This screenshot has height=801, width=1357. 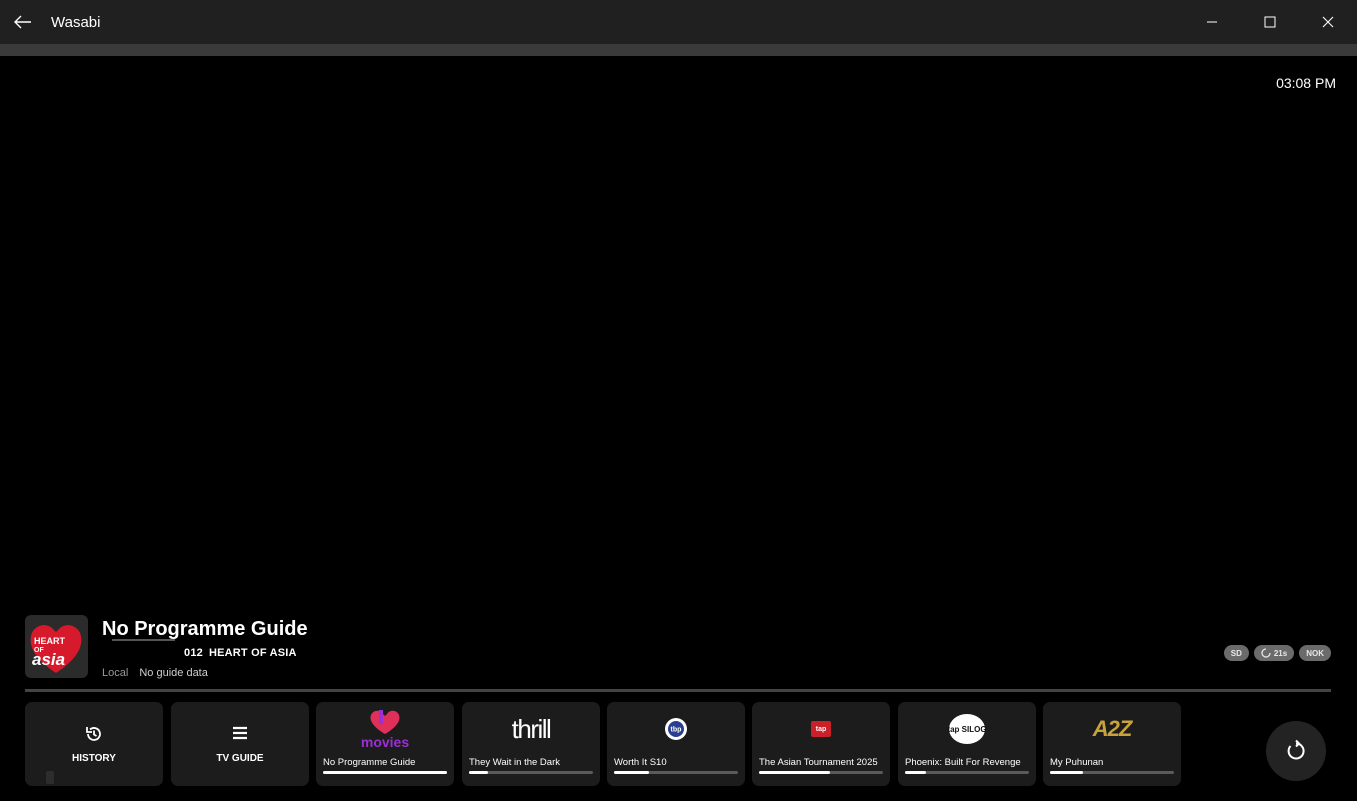 What do you see at coordinates (678, 50) in the screenshot?
I see `top-strip` at bounding box center [678, 50].